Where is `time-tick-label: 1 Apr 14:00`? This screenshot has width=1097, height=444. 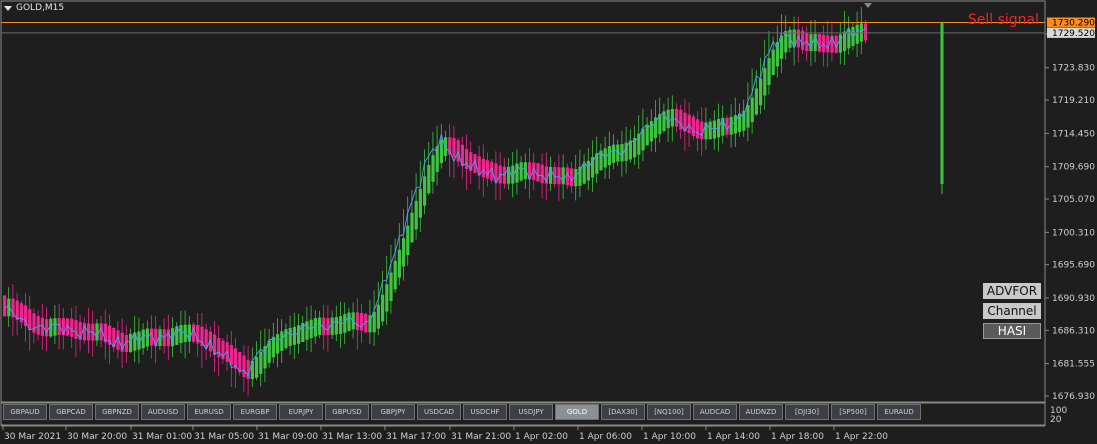 time-tick-label: 1 Apr 14:00 is located at coordinates (733, 437).